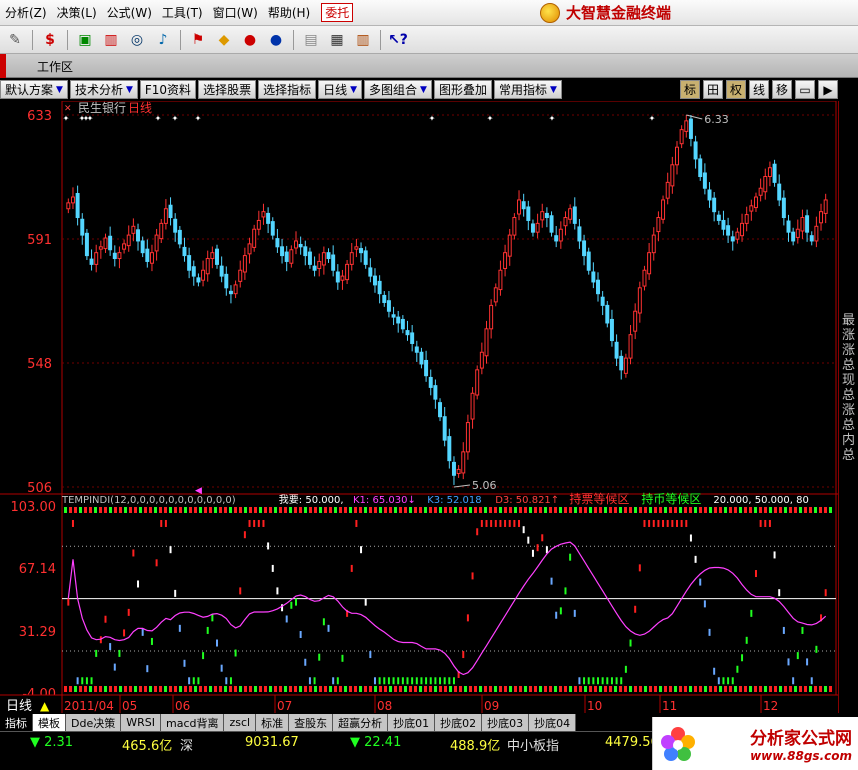  I want to click on tab-3: WRSI, so click(141, 722).